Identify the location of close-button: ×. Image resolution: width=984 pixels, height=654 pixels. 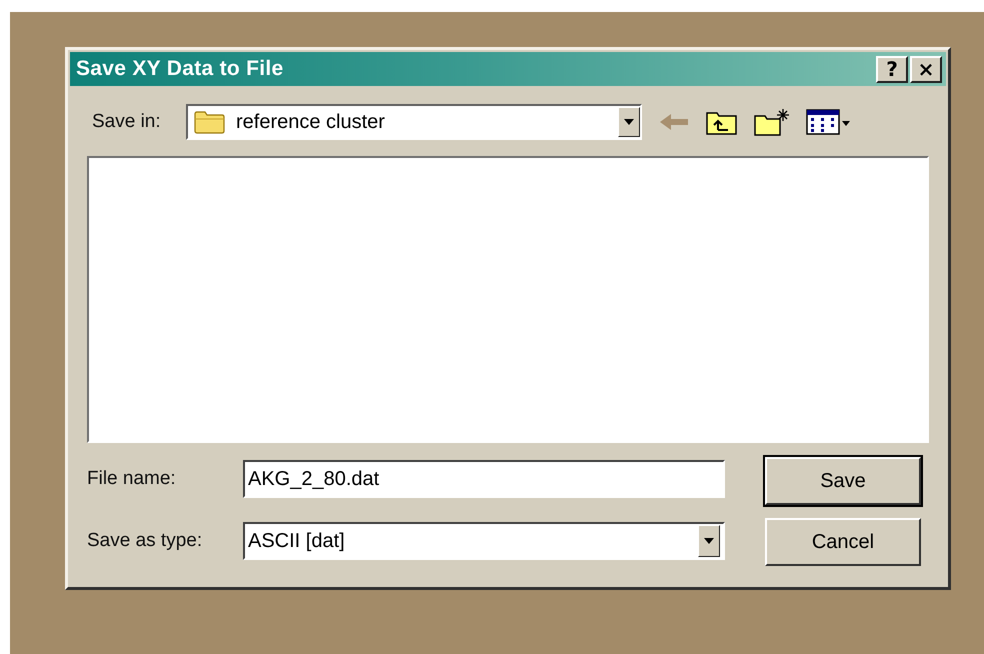
(926, 69).